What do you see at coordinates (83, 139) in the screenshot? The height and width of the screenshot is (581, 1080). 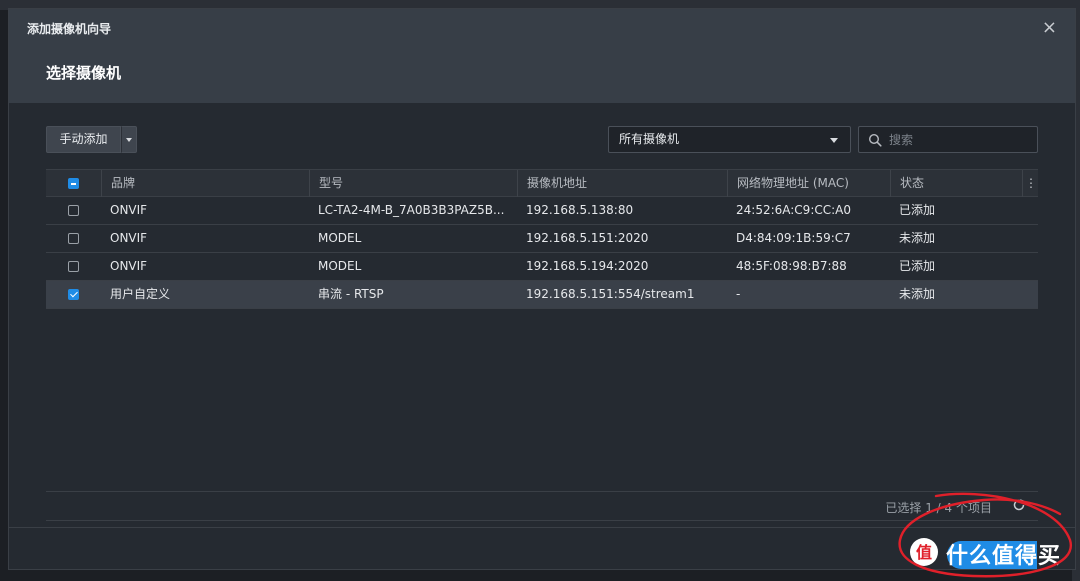 I see `manual-add-button: 手动添加` at bounding box center [83, 139].